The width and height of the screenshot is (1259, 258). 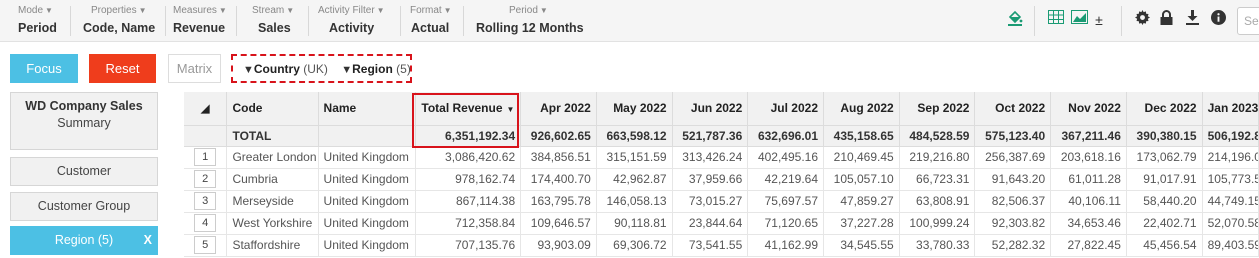 I want to click on stream-label: Stream, so click(x=268, y=10).